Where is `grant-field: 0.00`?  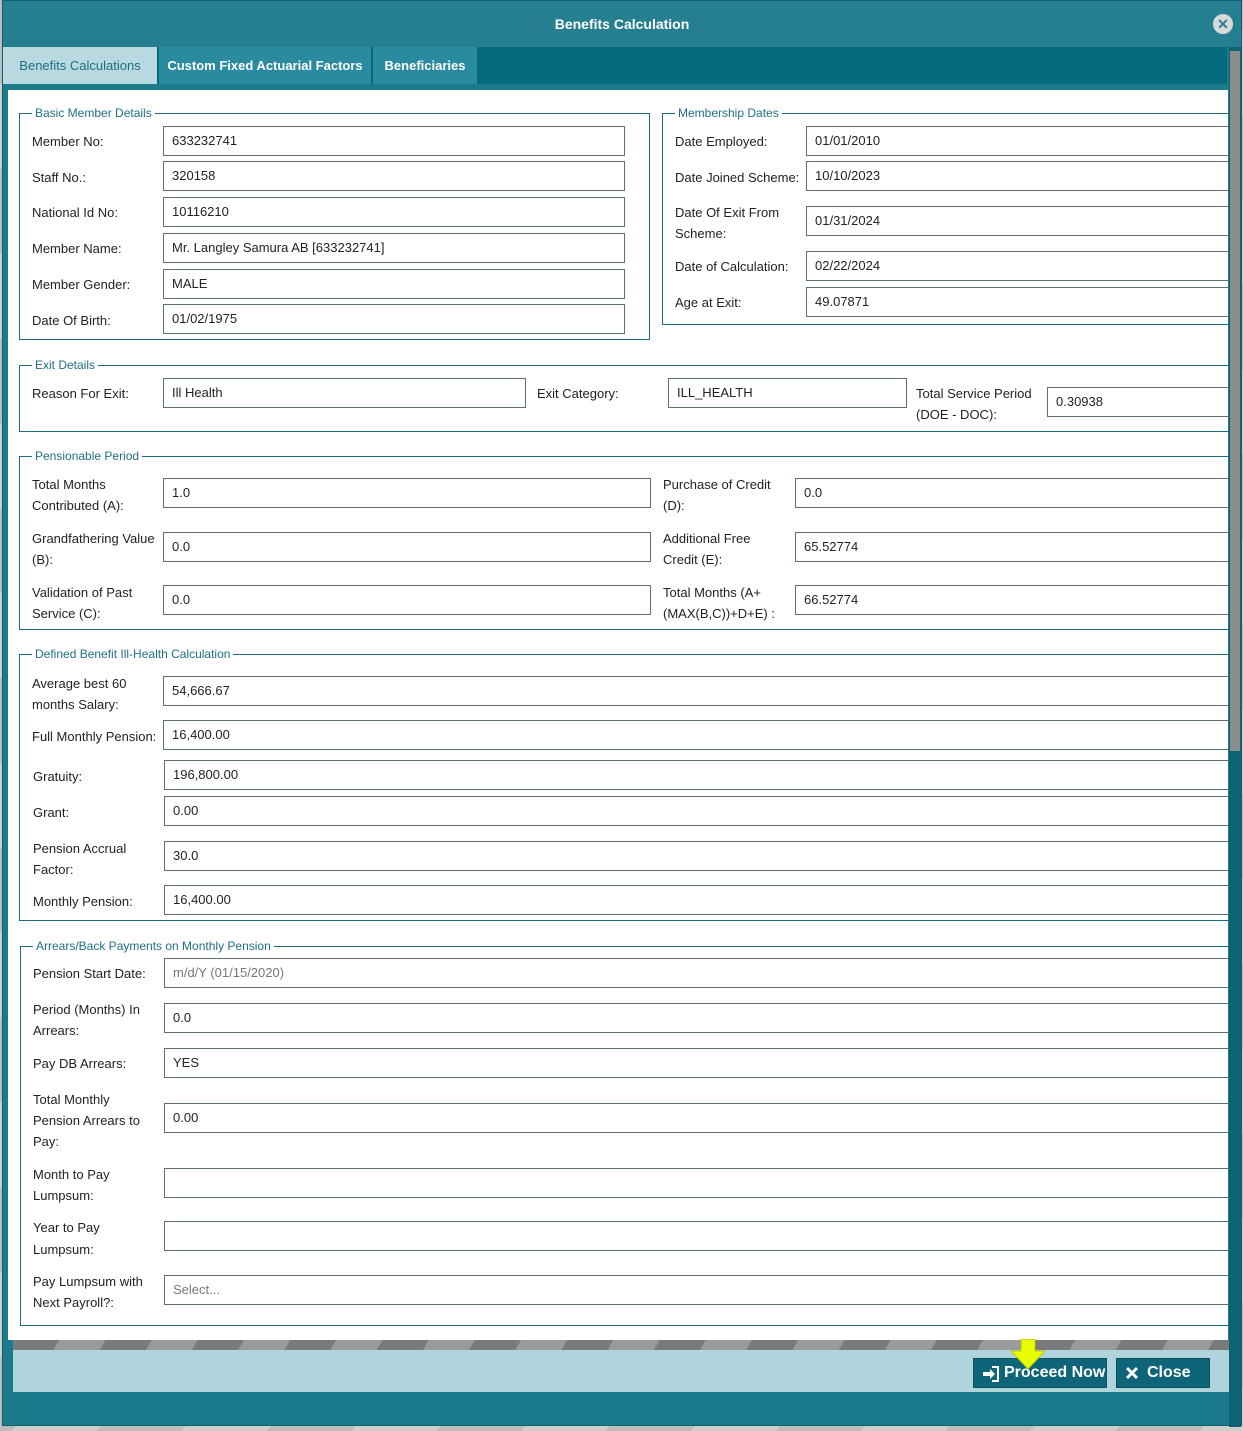 grant-field: 0.00 is located at coordinates (696, 811).